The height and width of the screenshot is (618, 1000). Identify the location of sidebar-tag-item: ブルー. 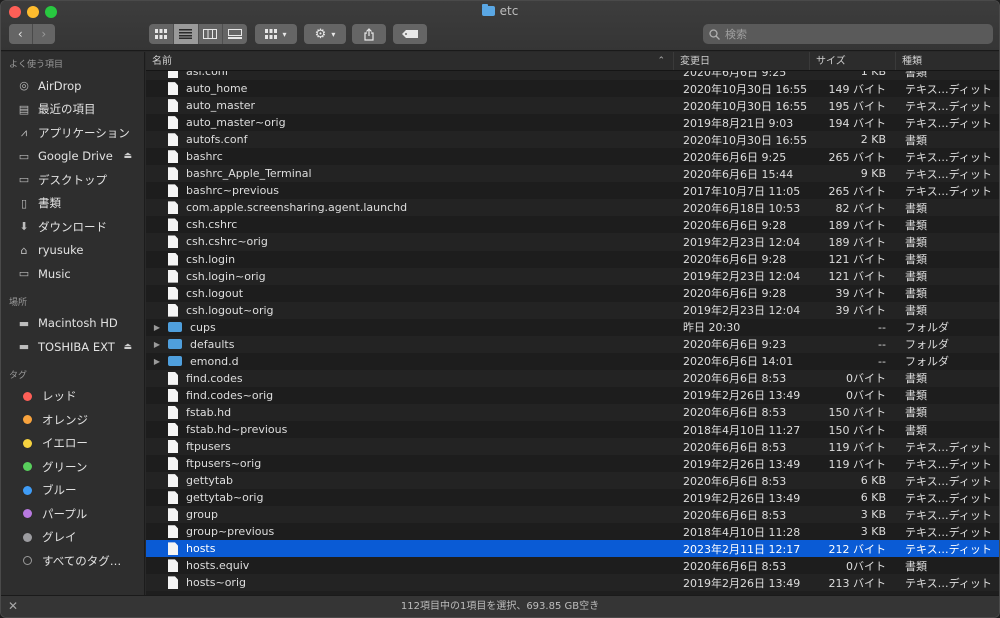
(72, 491).